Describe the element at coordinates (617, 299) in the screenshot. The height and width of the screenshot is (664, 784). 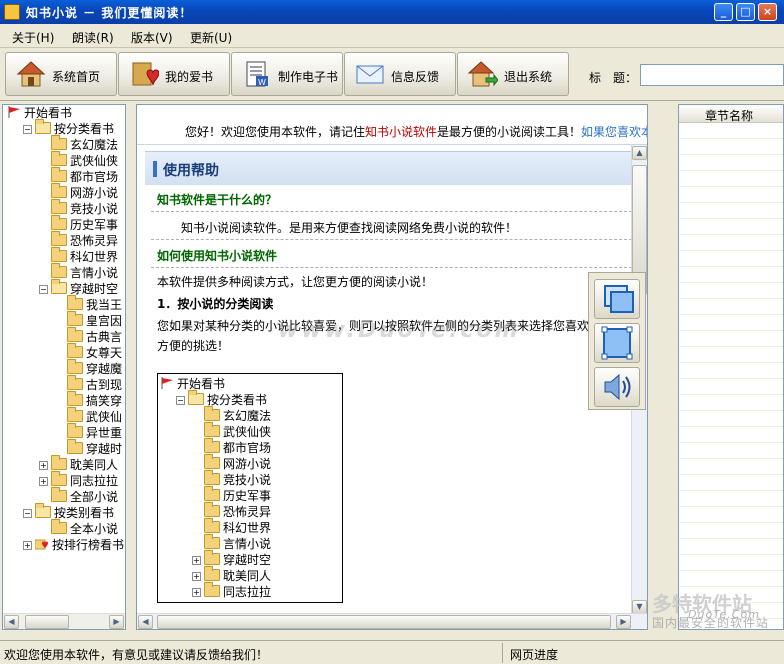
I see `restore-window-button` at that location.